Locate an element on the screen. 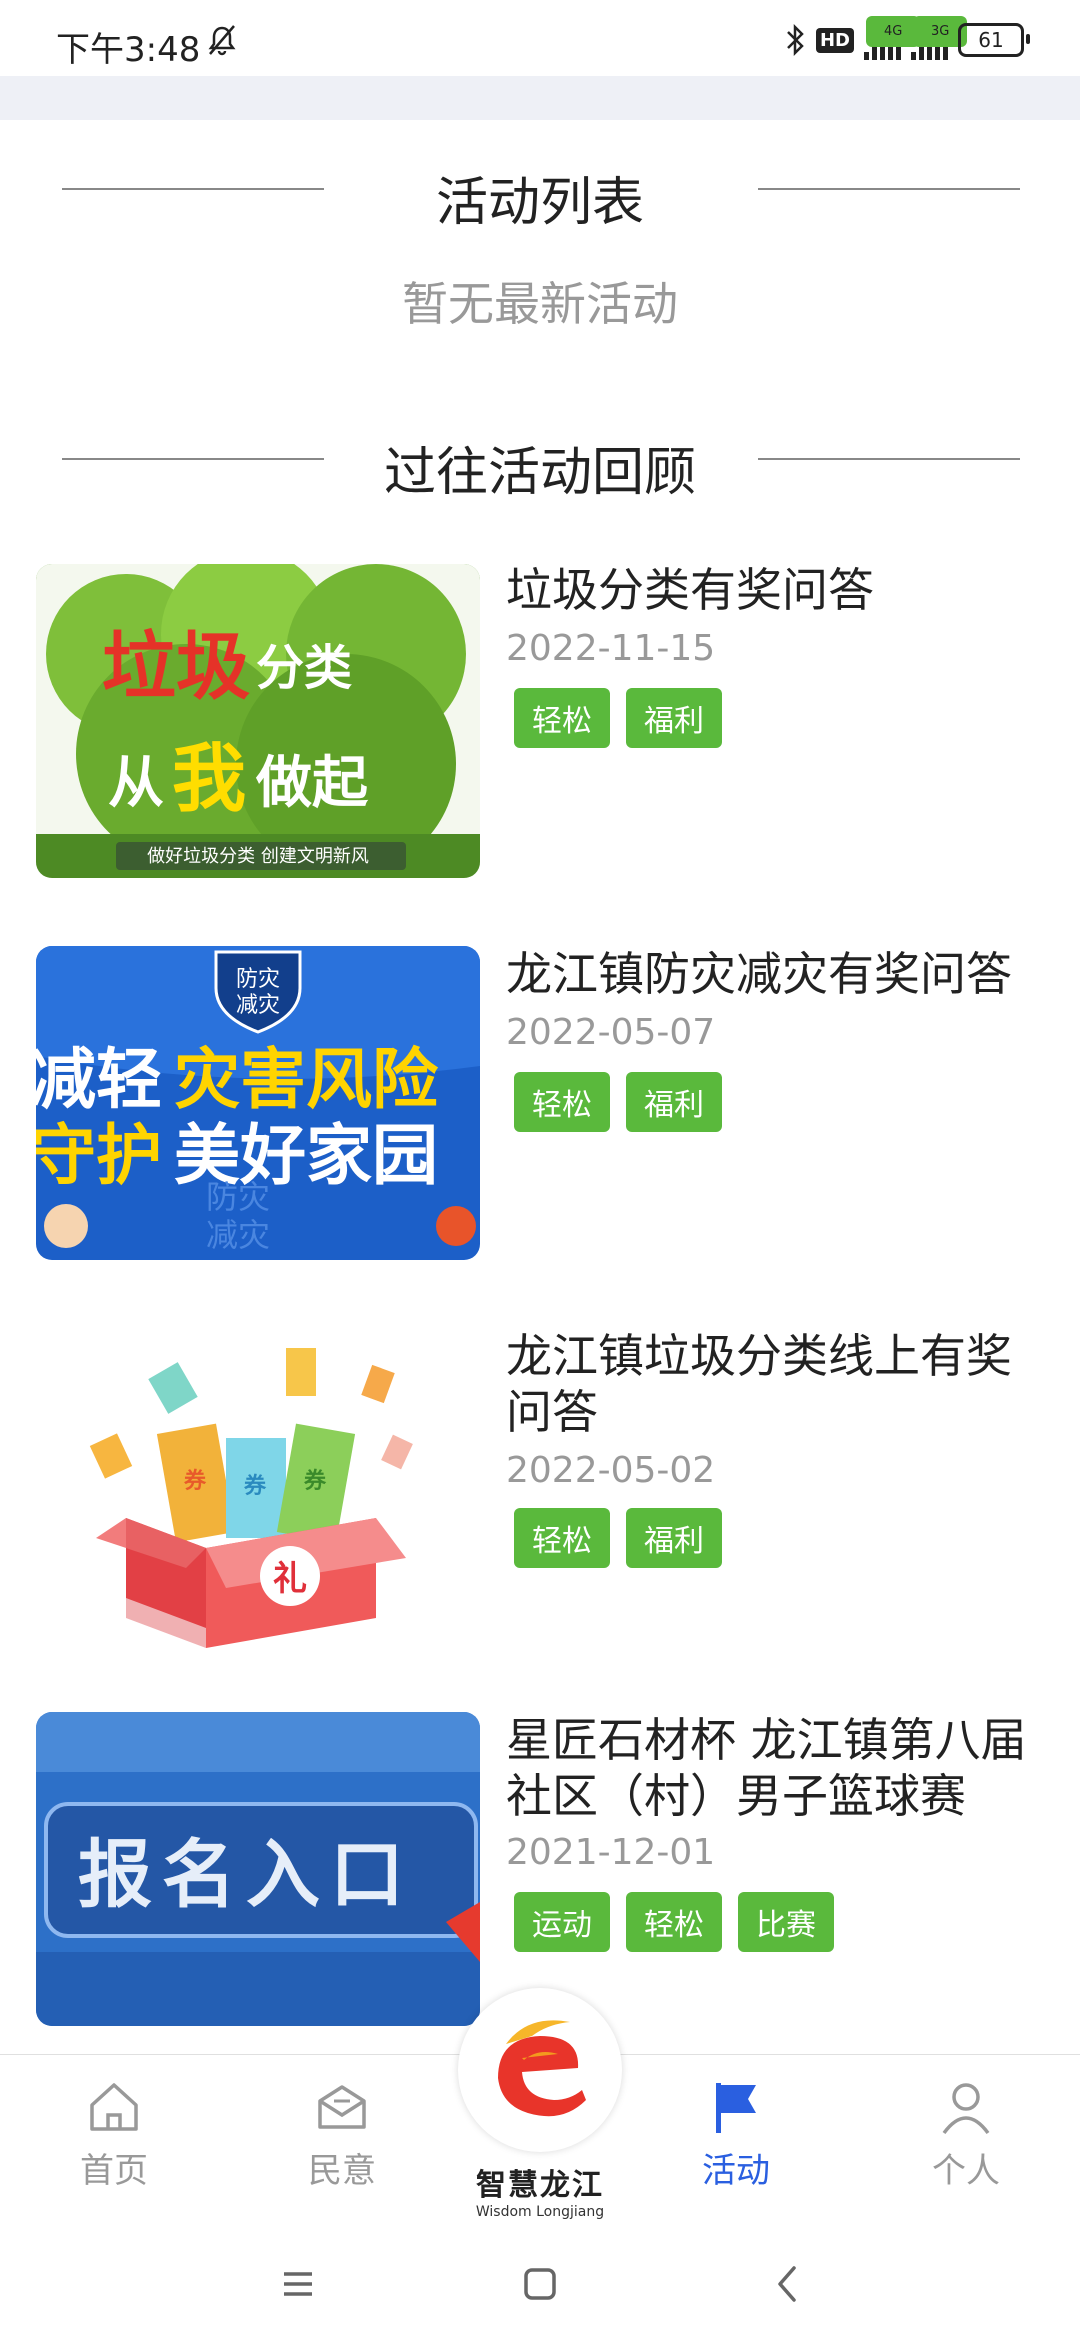  home-square-icon is located at coordinates (540, 2284).